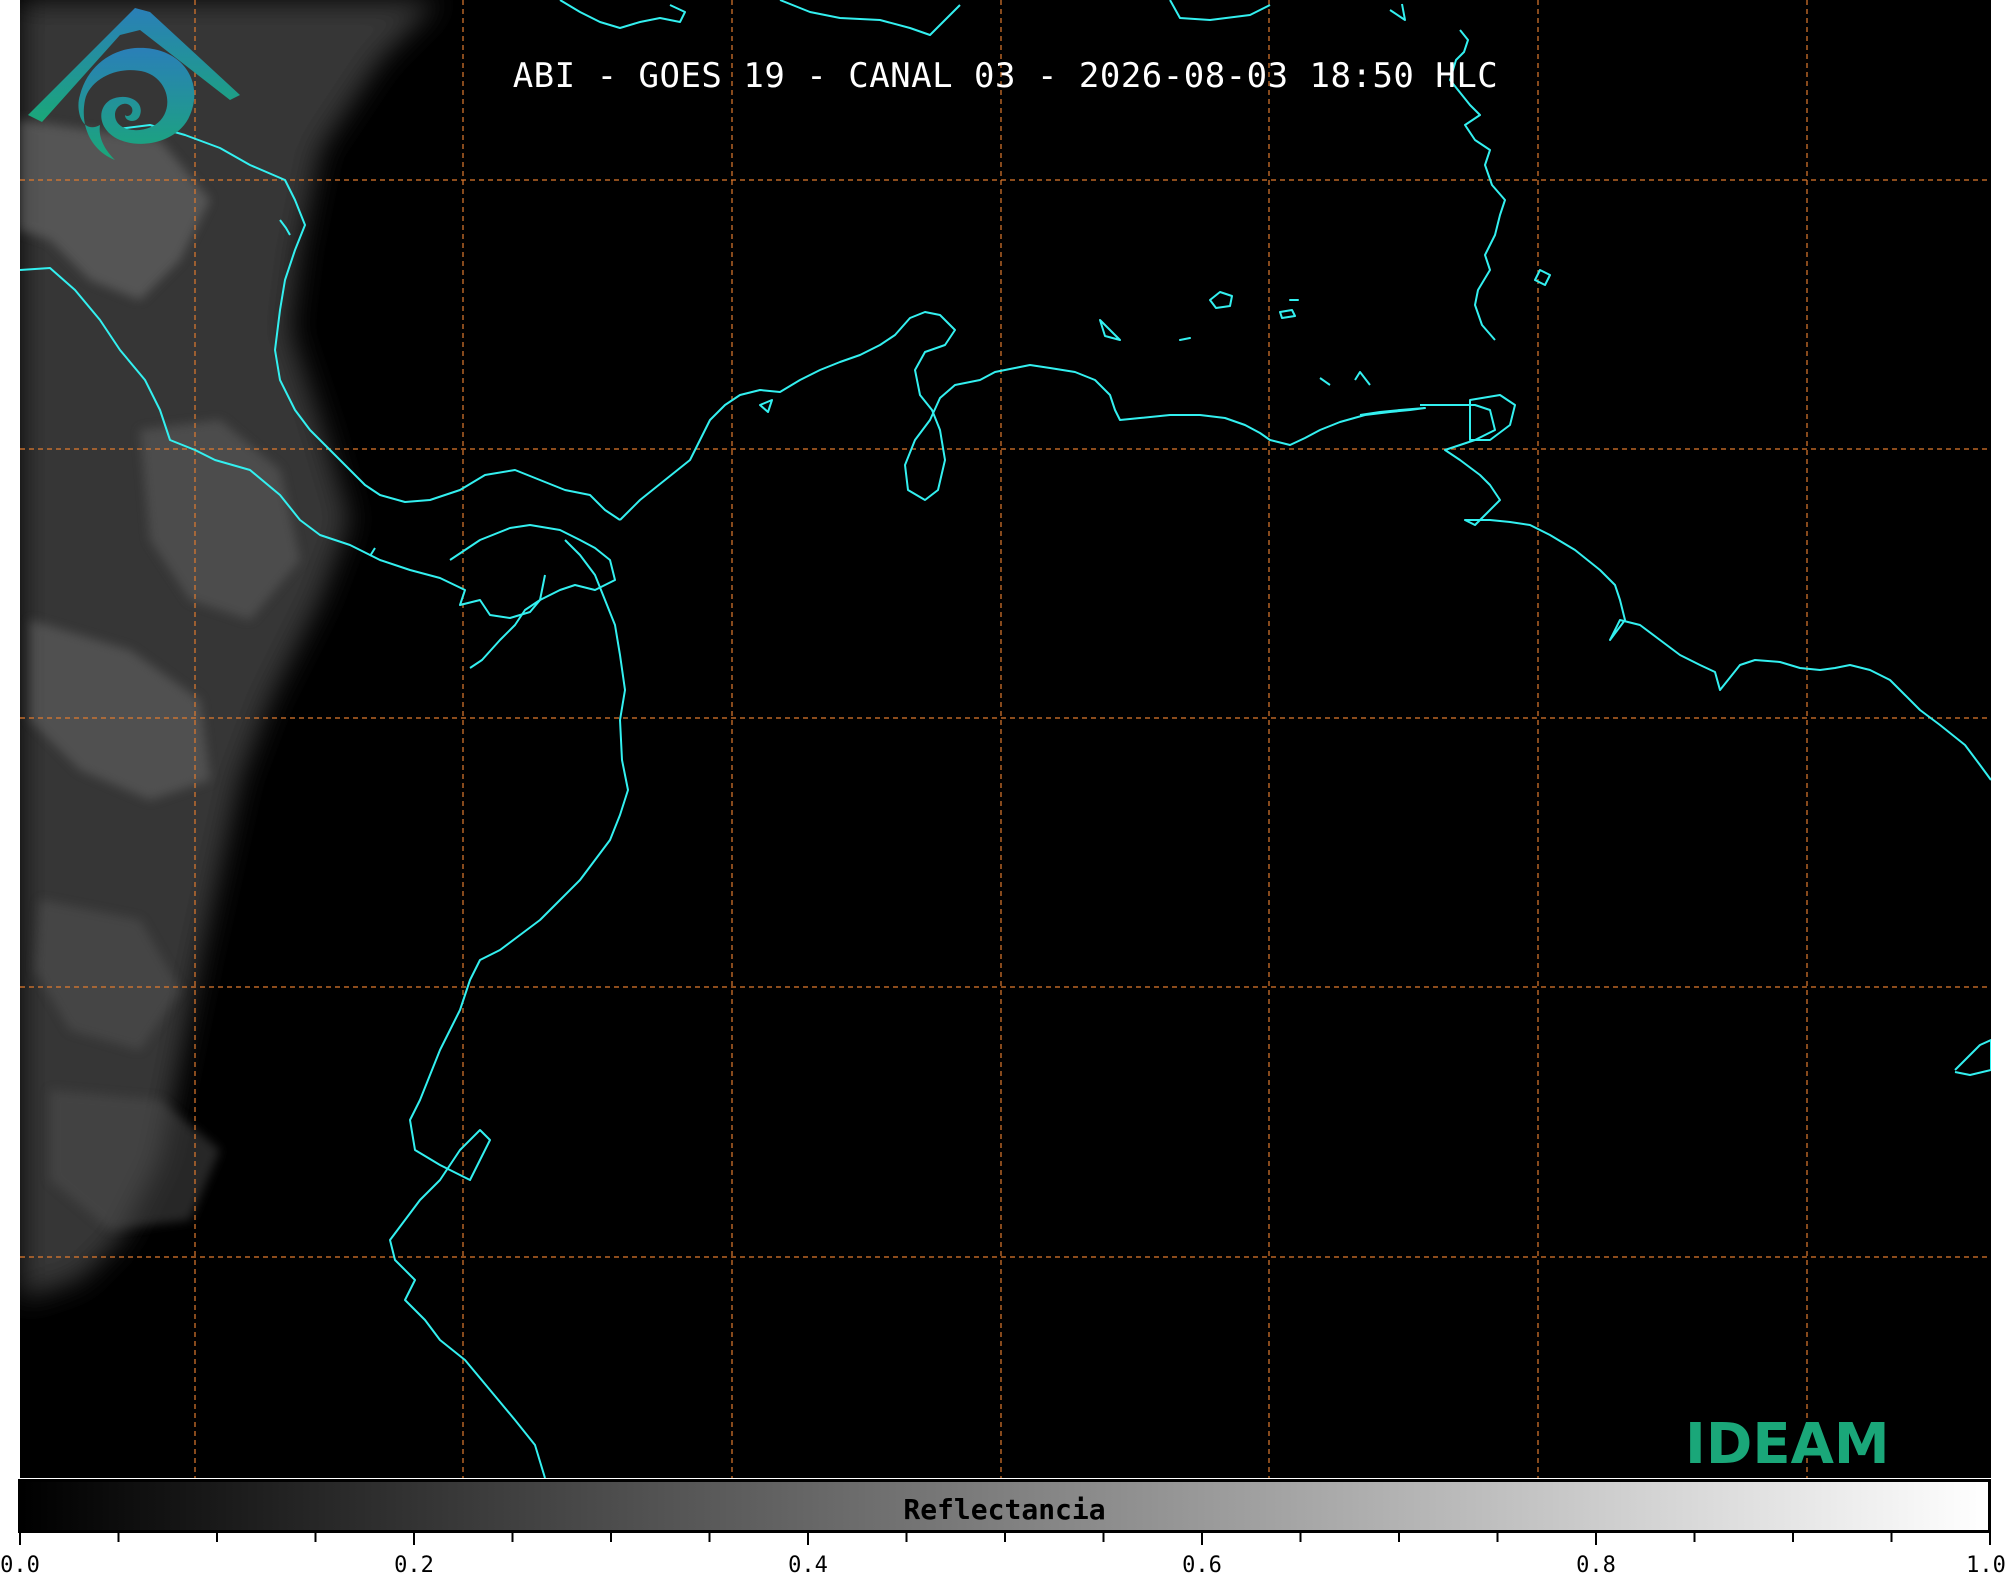  I want to click on coastline-aruba-curacao, so click(1252, 305).